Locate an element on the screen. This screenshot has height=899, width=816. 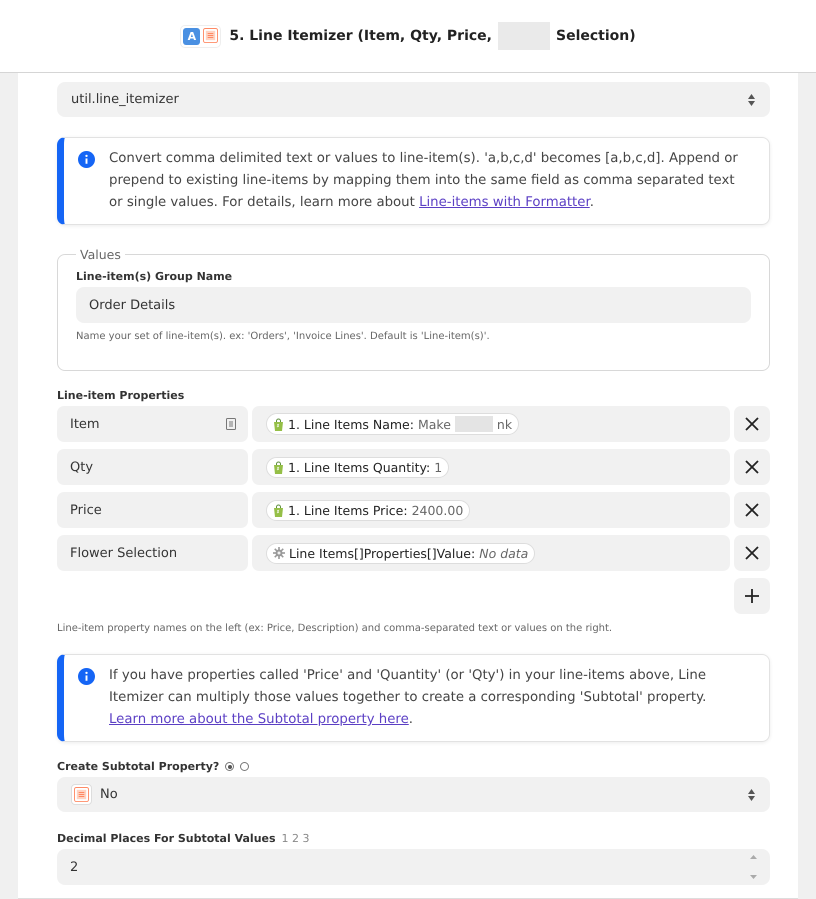
property-name-field: Qty is located at coordinates (152, 467).